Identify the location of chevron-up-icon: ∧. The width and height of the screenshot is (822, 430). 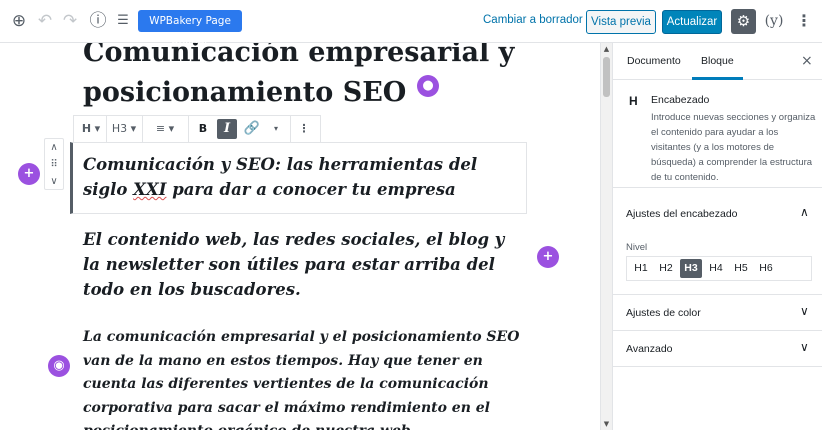
(804, 212).